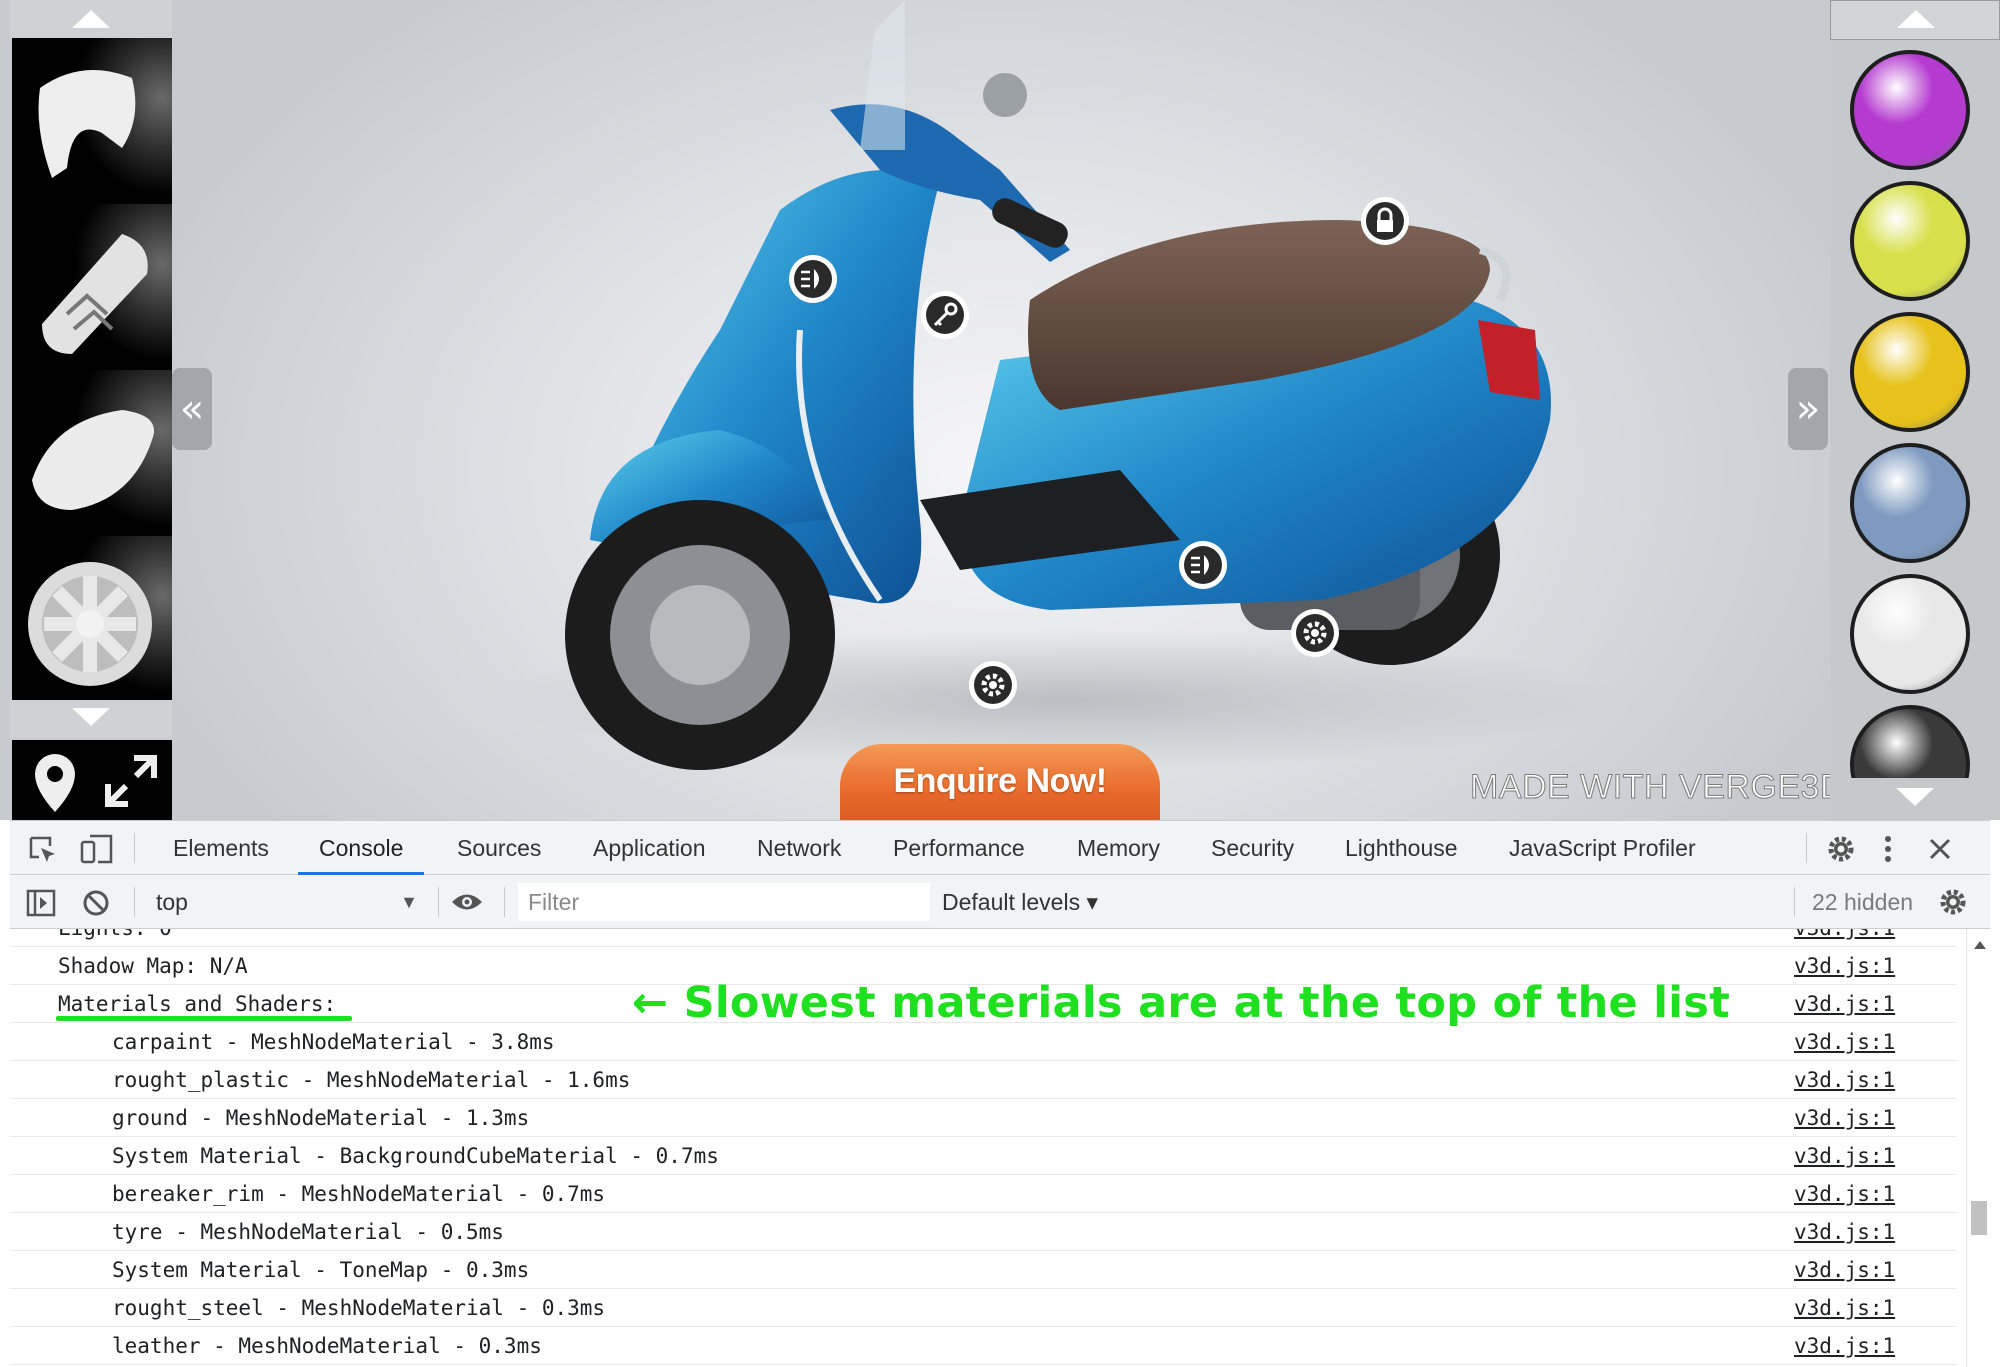  I want to click on scrollbar-thumb, so click(1979, 1218).